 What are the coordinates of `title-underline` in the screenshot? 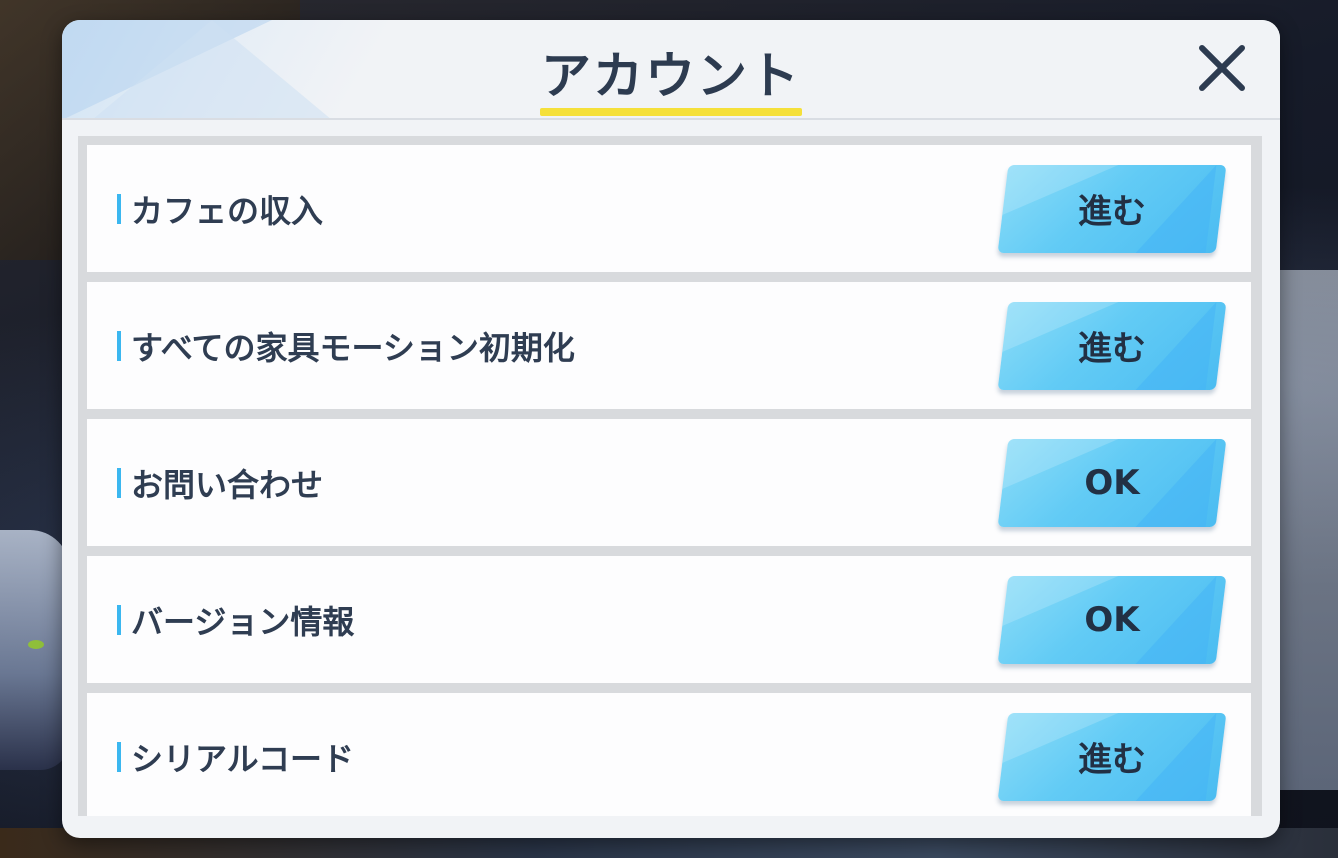 It's located at (671, 112).